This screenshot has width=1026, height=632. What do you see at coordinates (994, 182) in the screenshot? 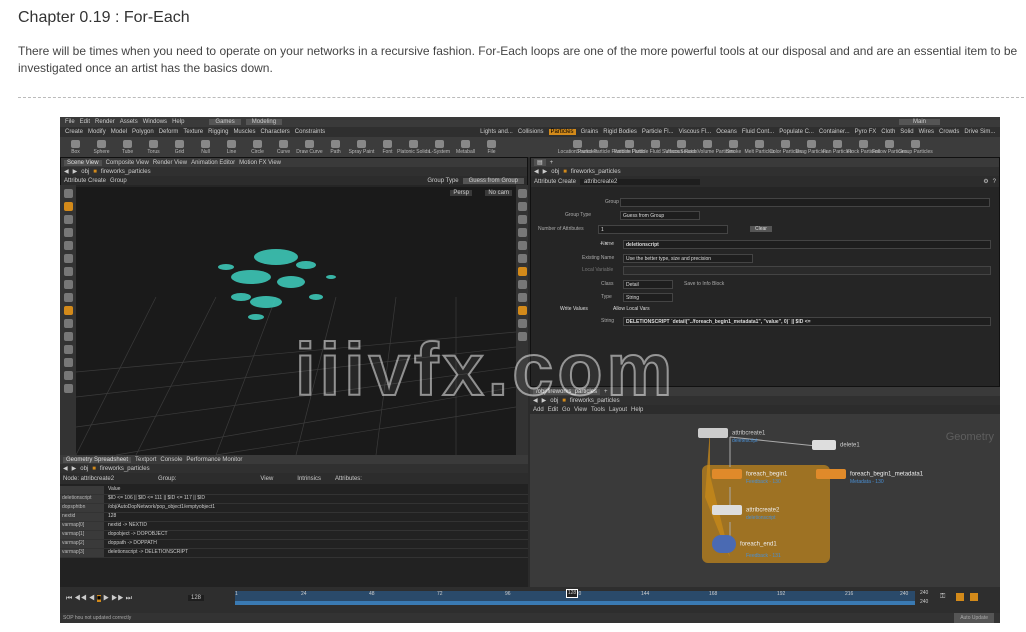
I see `help-icon: ?` at bounding box center [994, 182].